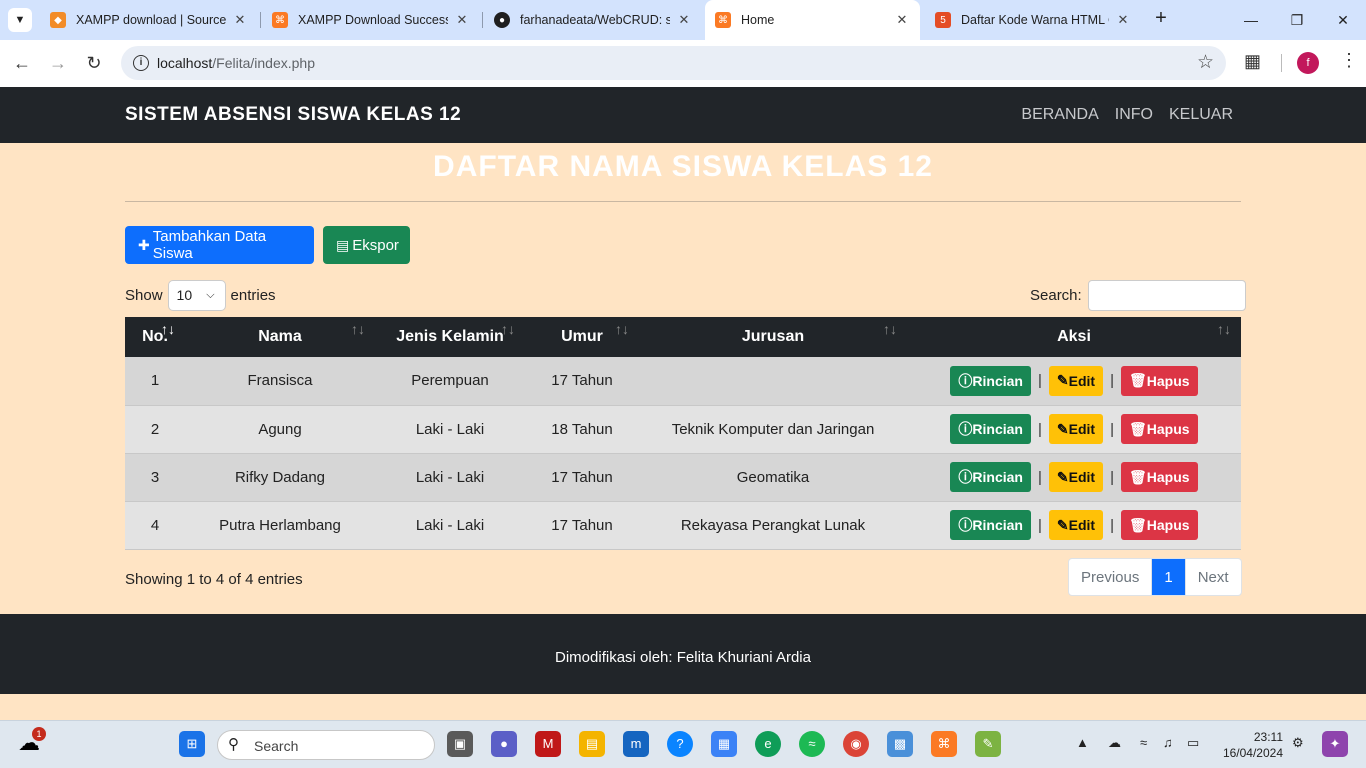 The width and height of the screenshot is (1366, 768). What do you see at coordinates (1335, 744) in the screenshot?
I see `copilot-icon: ✦` at bounding box center [1335, 744].